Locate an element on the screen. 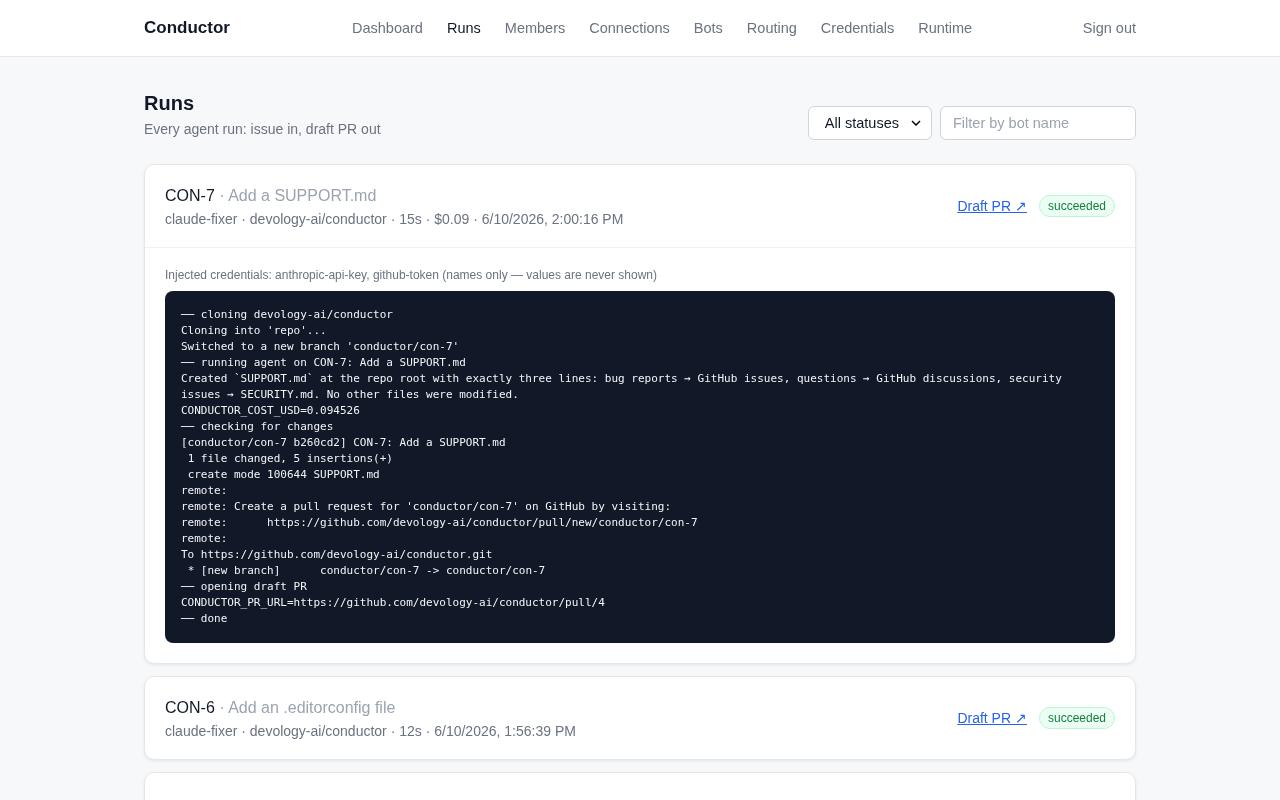 The image size is (1280, 800). chevron-icon is located at coordinates (916, 123).